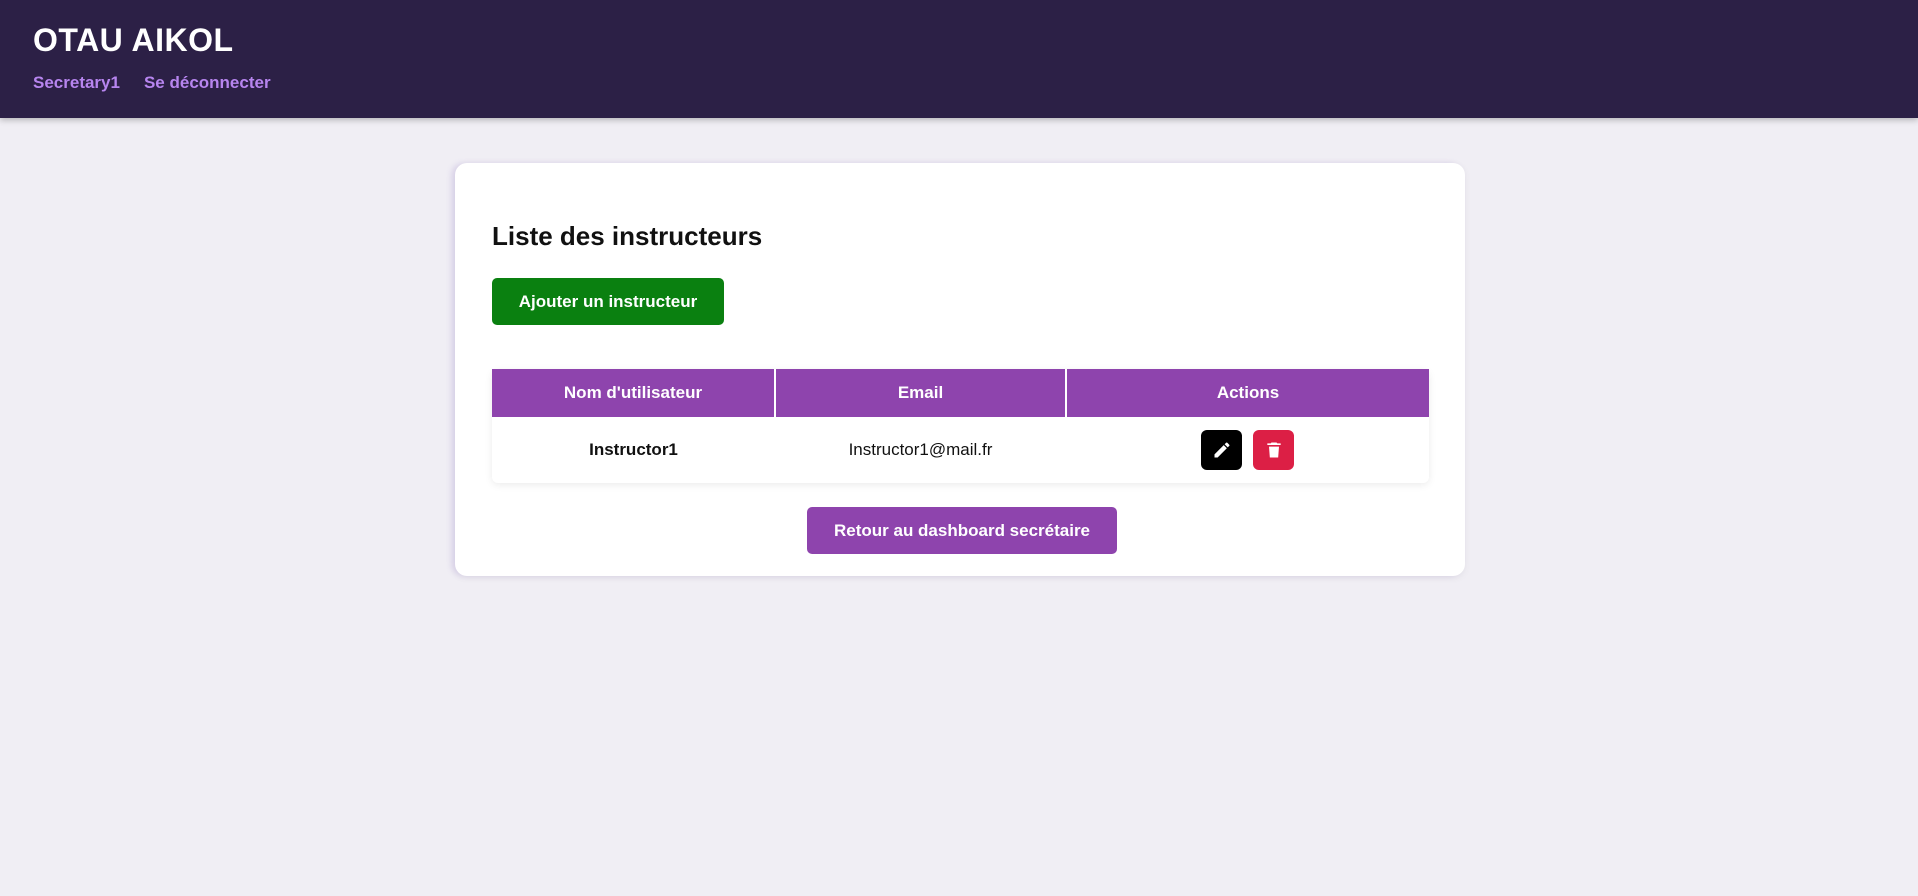 The height and width of the screenshot is (896, 1918). I want to click on nav-link-user: Secretary1, so click(76, 83).